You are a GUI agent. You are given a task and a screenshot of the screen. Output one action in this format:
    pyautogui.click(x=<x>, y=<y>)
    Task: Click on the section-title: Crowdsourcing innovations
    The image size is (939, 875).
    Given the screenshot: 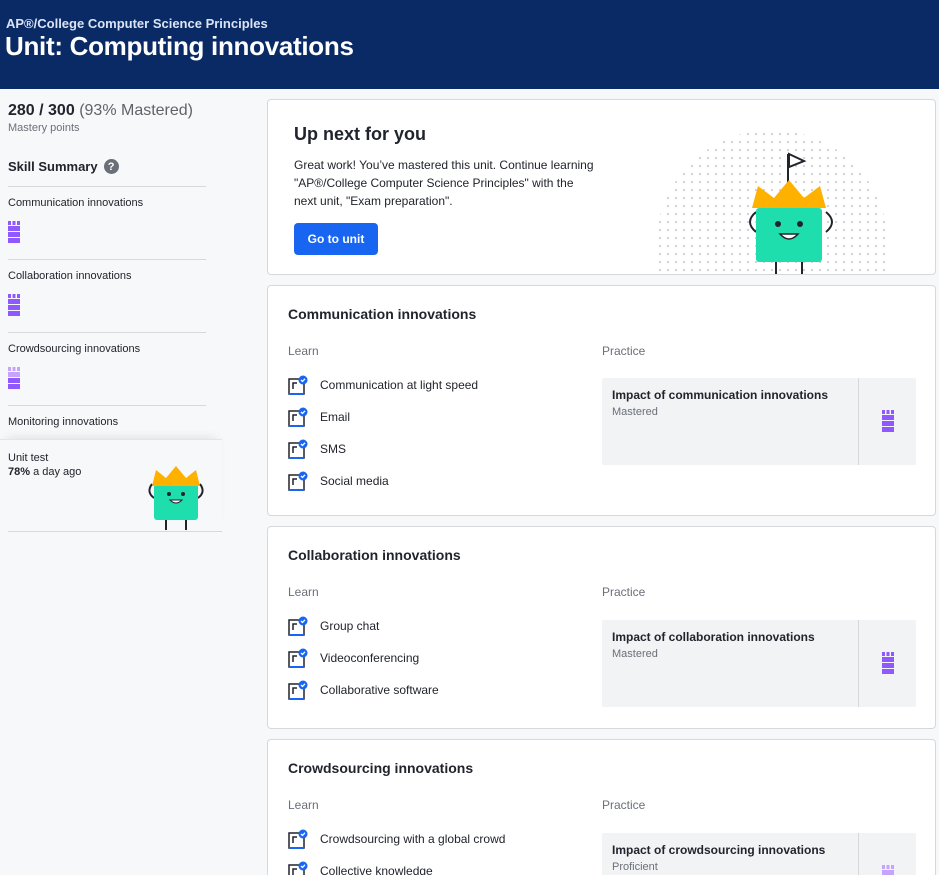 What is the action you would take?
    pyautogui.click(x=380, y=768)
    